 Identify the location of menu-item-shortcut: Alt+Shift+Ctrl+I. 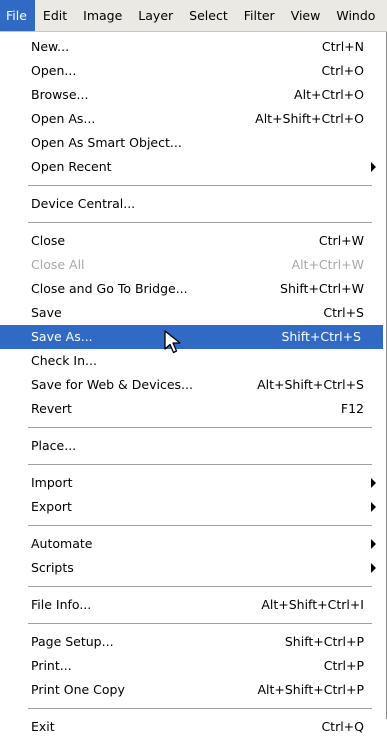
(312, 604).